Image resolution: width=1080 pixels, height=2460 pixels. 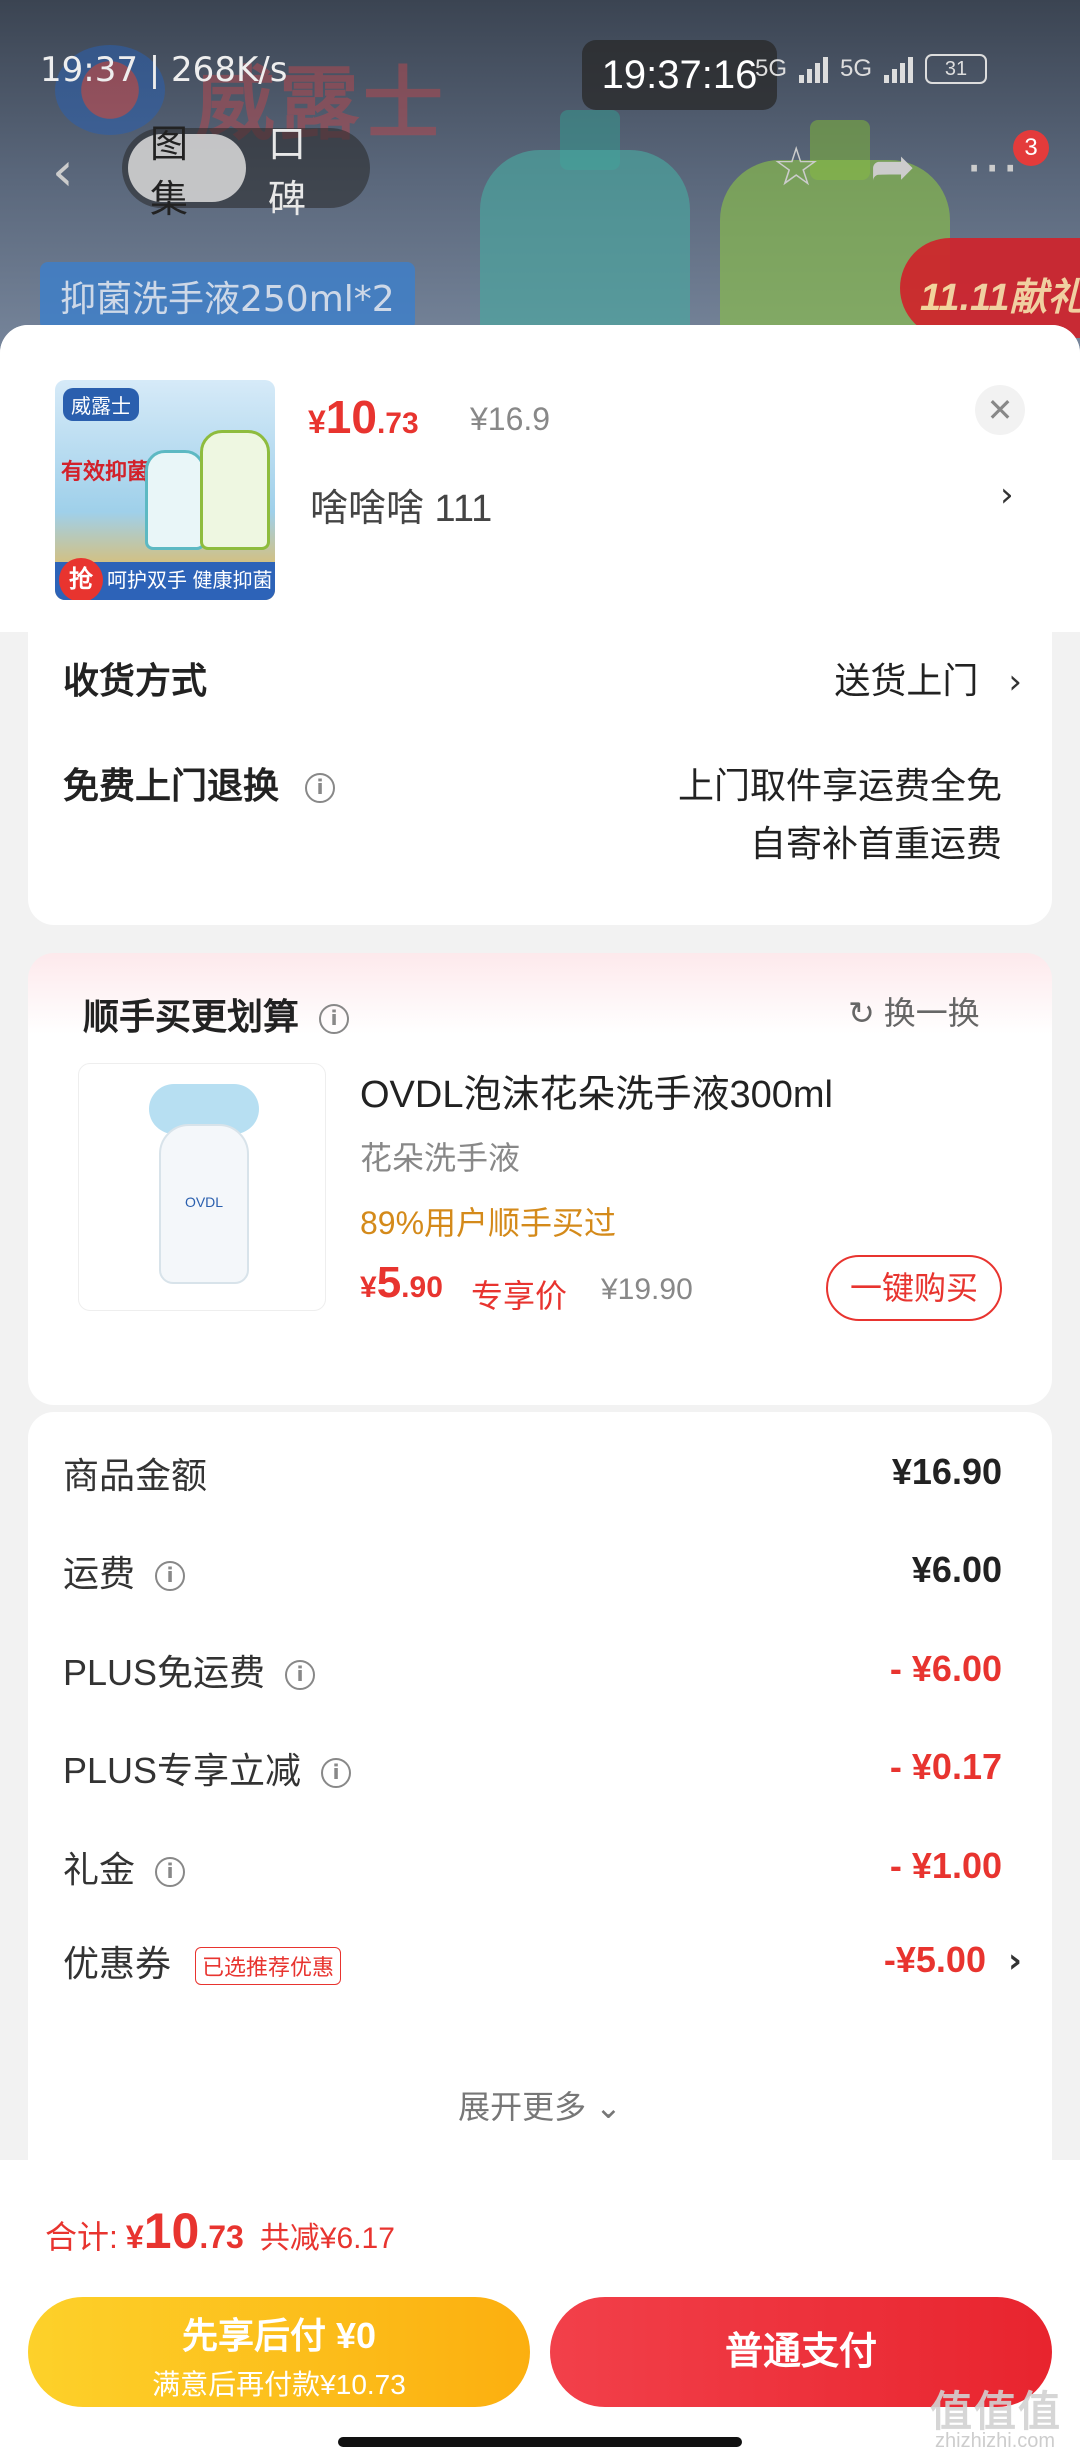 I want to click on order-total: 合计: ¥ 10 .73 共减¥6.17, so click(x=220, y=2231).